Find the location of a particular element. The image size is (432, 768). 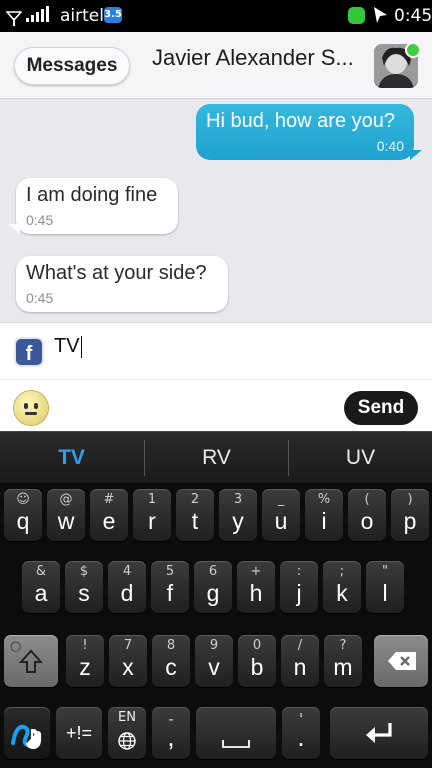

key-x: 7x is located at coordinates (128, 661).